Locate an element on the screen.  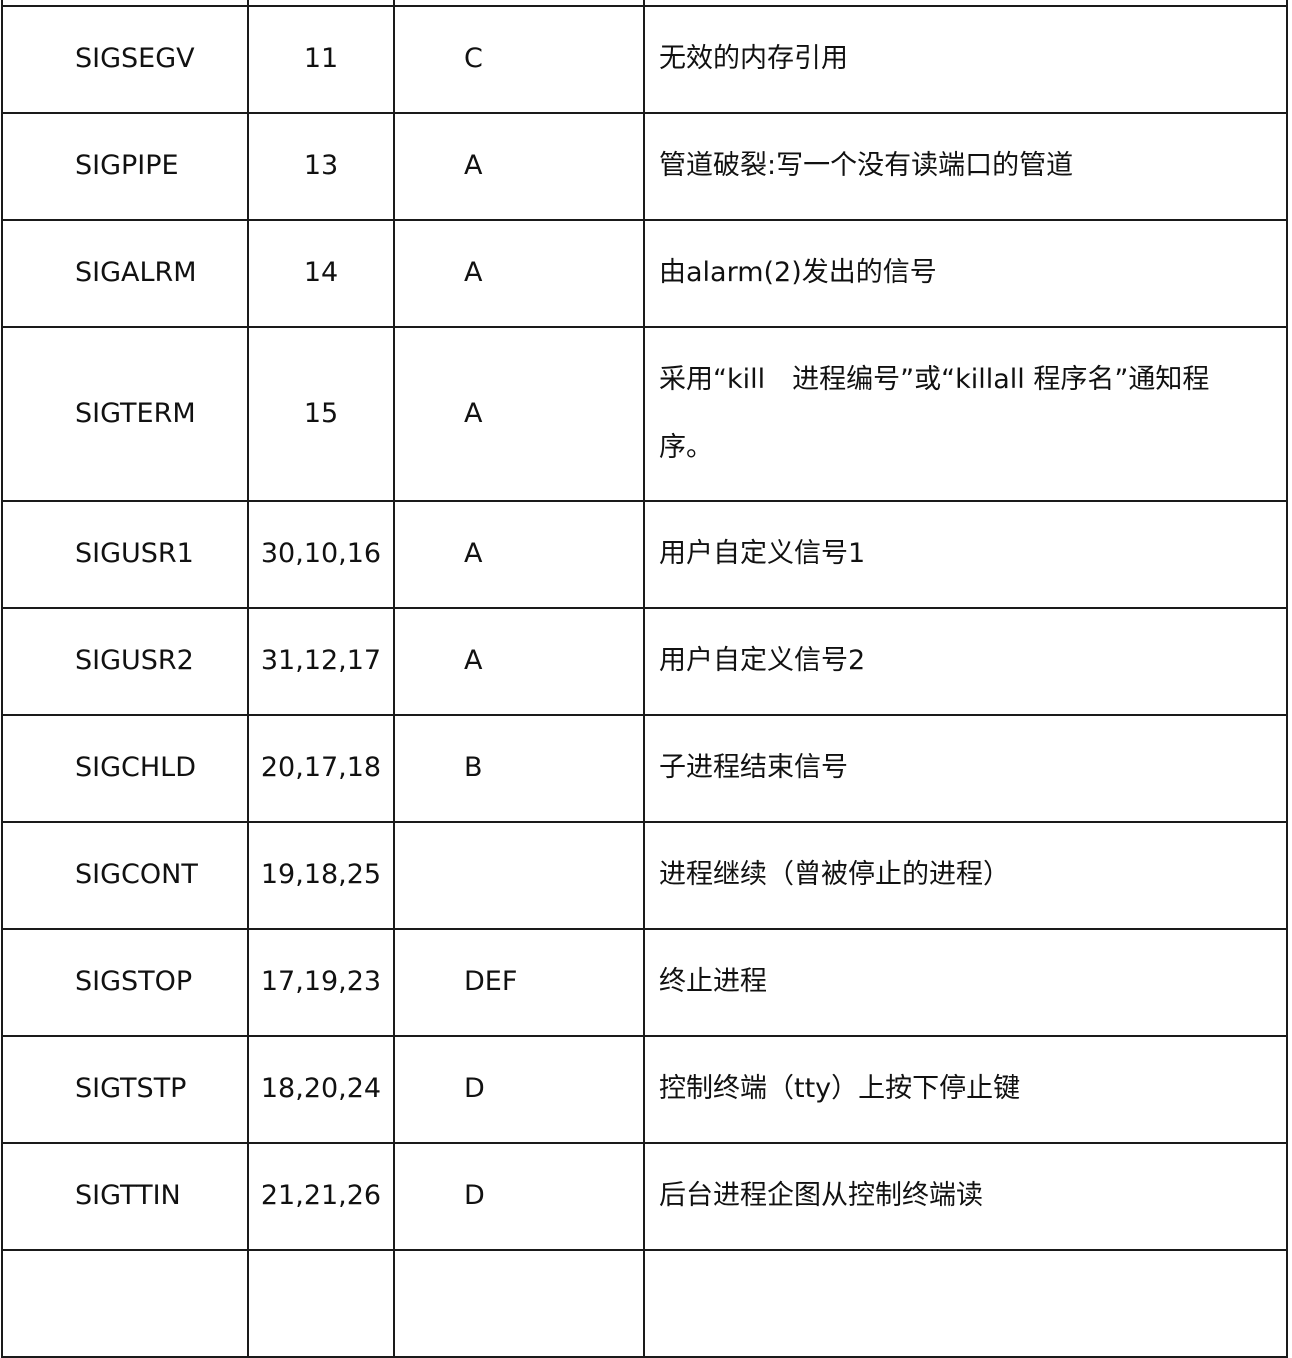
table-row: SIGCONT 19,18,25 进程继续（曾被停止的进程） is located at coordinates (644, 875).